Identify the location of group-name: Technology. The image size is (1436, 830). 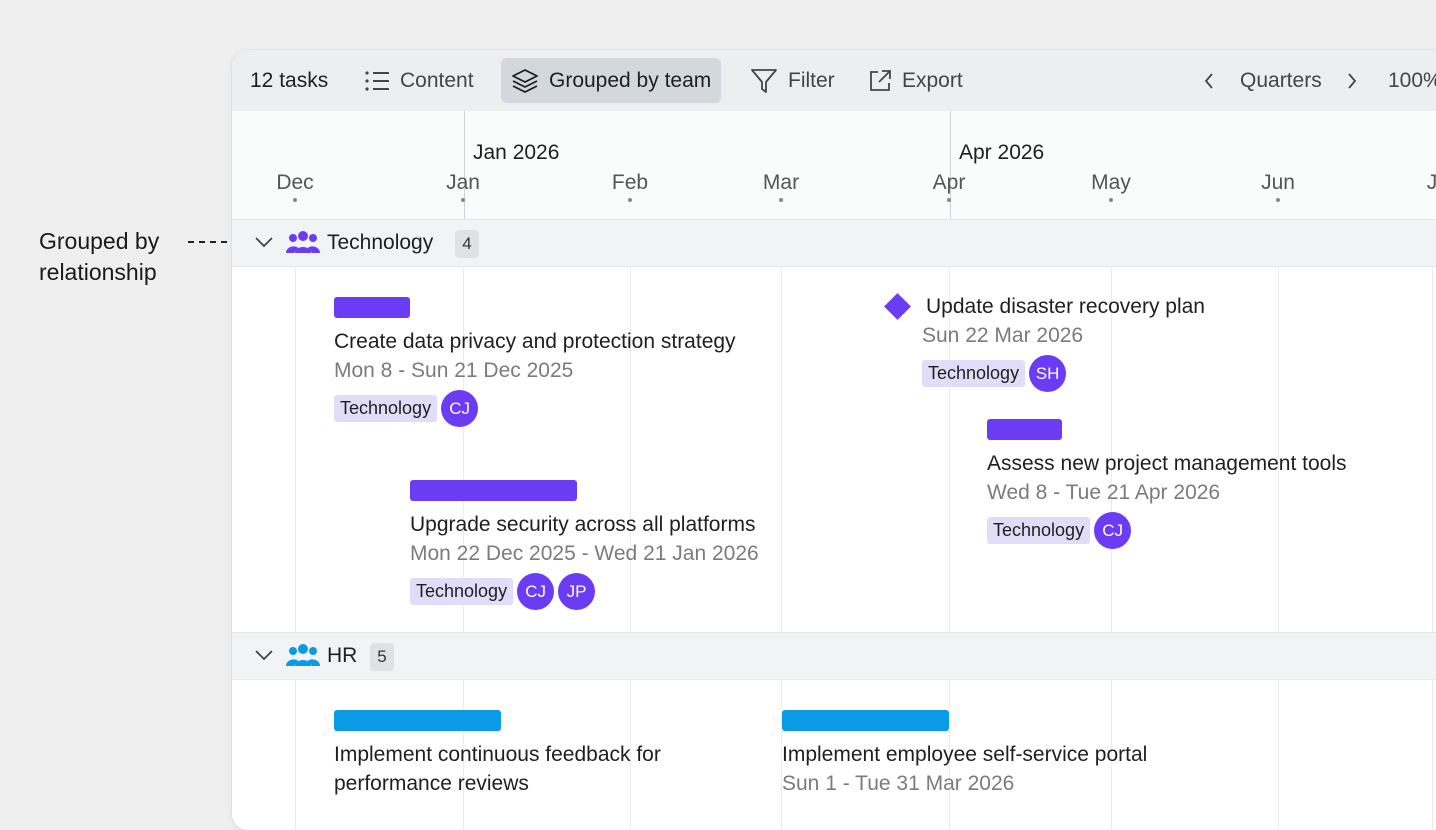
(380, 242).